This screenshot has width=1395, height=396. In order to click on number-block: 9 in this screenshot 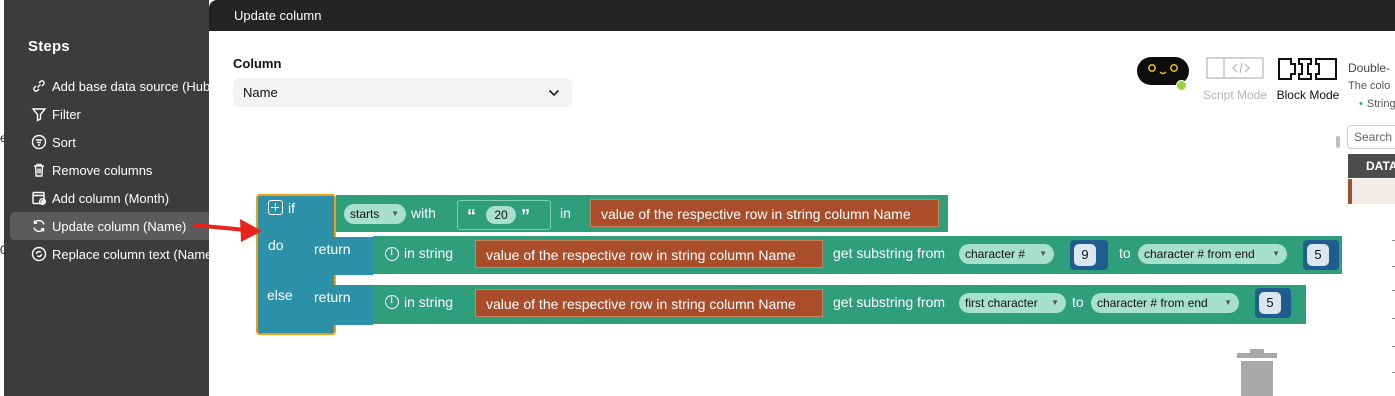, I will do `click(1089, 255)`.